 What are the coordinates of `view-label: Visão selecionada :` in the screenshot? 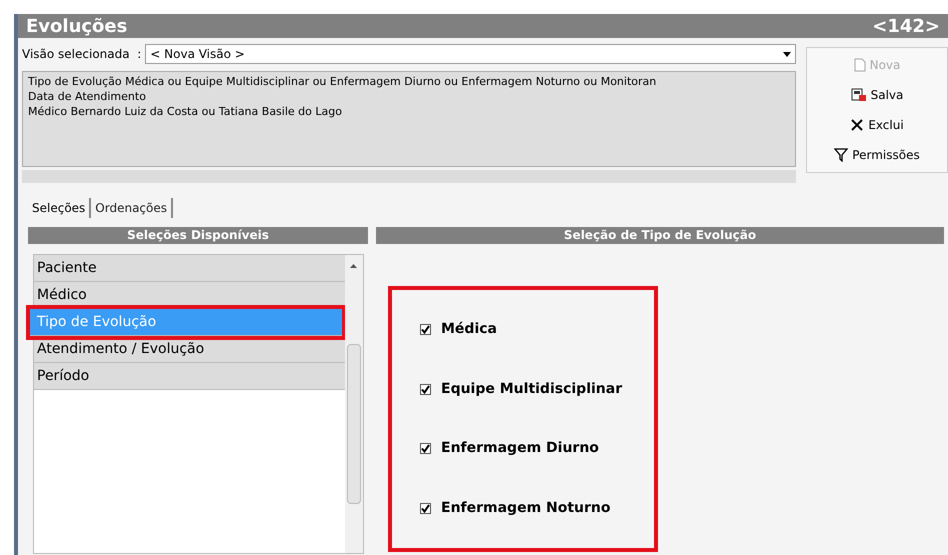 It's located at (82, 54).